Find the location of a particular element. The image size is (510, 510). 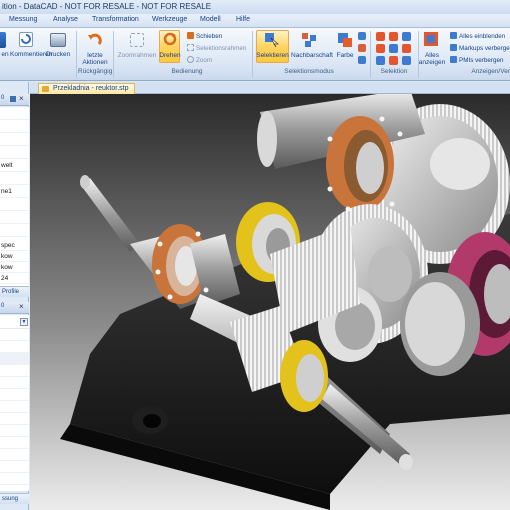

paint-icon is located at coordinates (345, 40).